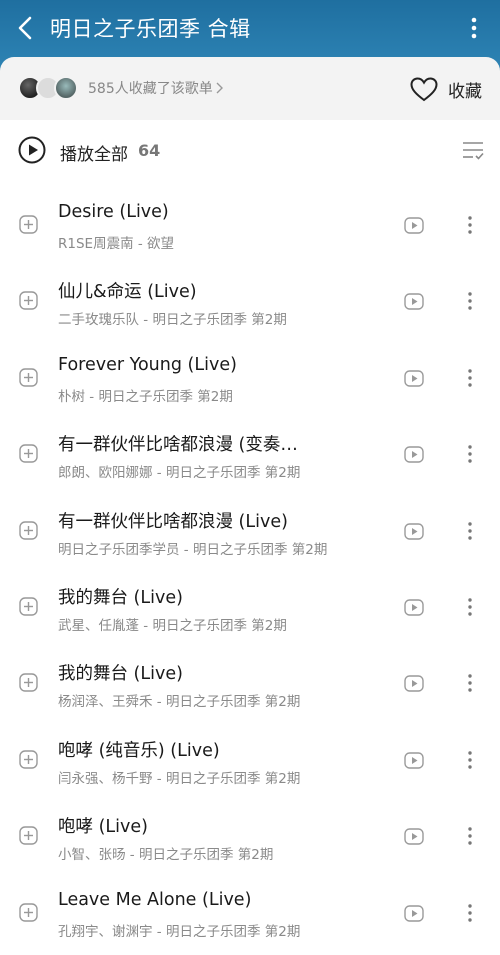  I want to click on song-artist-album: R1SE周震南 - 欲望, so click(116, 244).